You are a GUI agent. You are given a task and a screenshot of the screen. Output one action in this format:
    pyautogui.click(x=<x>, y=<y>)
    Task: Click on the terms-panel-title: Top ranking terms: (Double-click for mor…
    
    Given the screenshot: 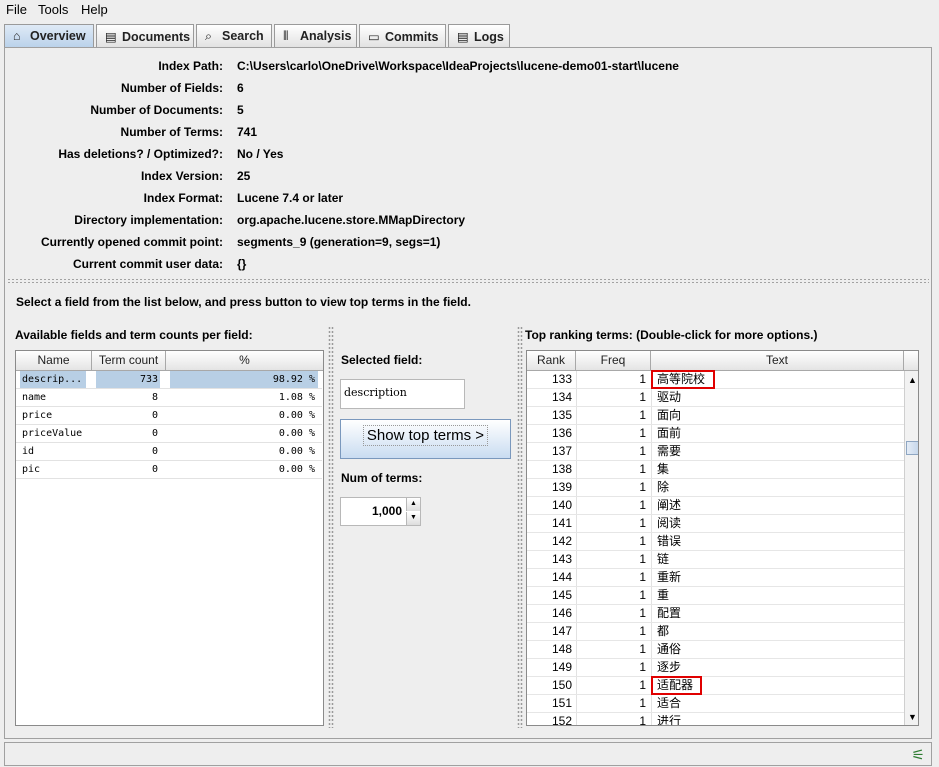 What is the action you would take?
    pyautogui.click(x=671, y=335)
    